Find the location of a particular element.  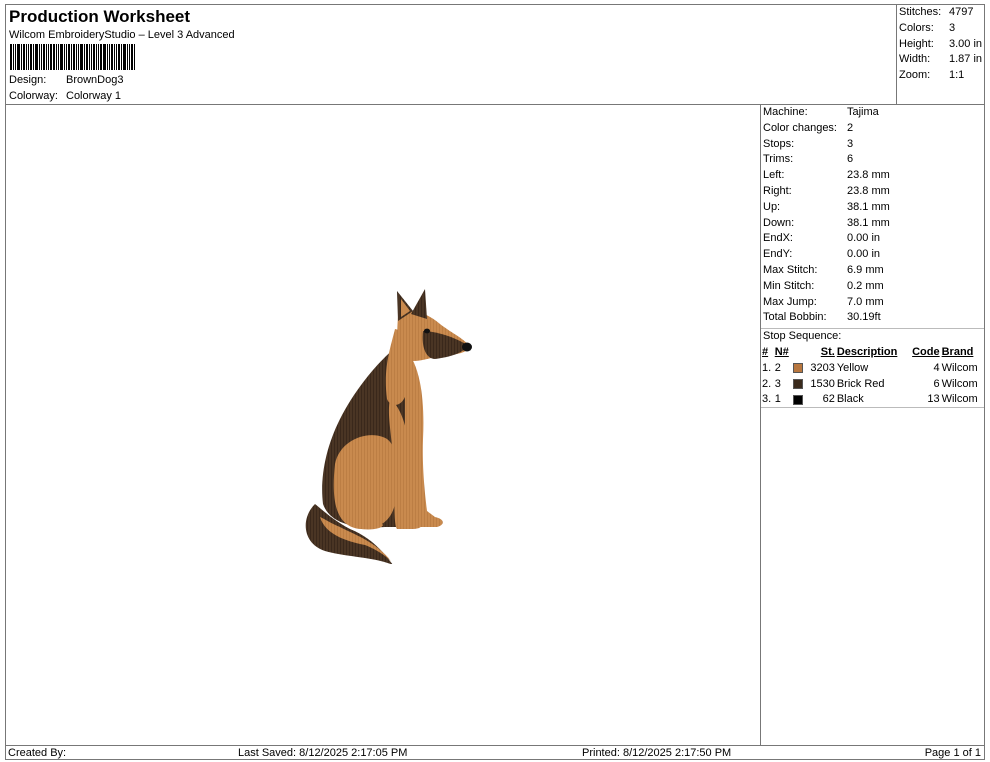

table-row: 2. 3 1530 Brick Red 6 Wilcom is located at coordinates (872, 384).